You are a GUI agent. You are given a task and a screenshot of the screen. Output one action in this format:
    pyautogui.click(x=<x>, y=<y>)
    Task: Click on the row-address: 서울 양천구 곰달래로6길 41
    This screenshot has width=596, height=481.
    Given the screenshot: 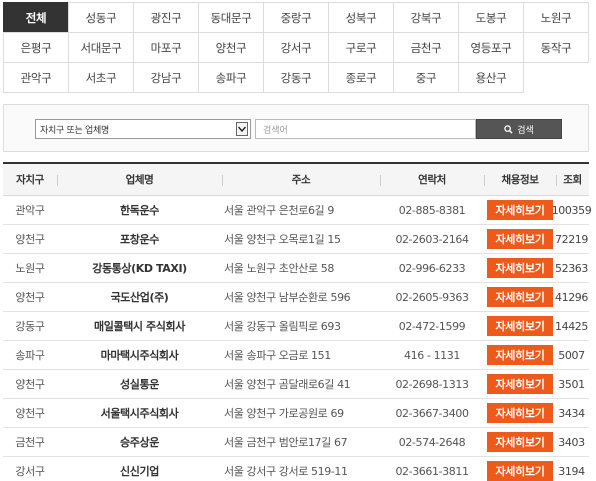 What is the action you would take?
    pyautogui.click(x=287, y=384)
    